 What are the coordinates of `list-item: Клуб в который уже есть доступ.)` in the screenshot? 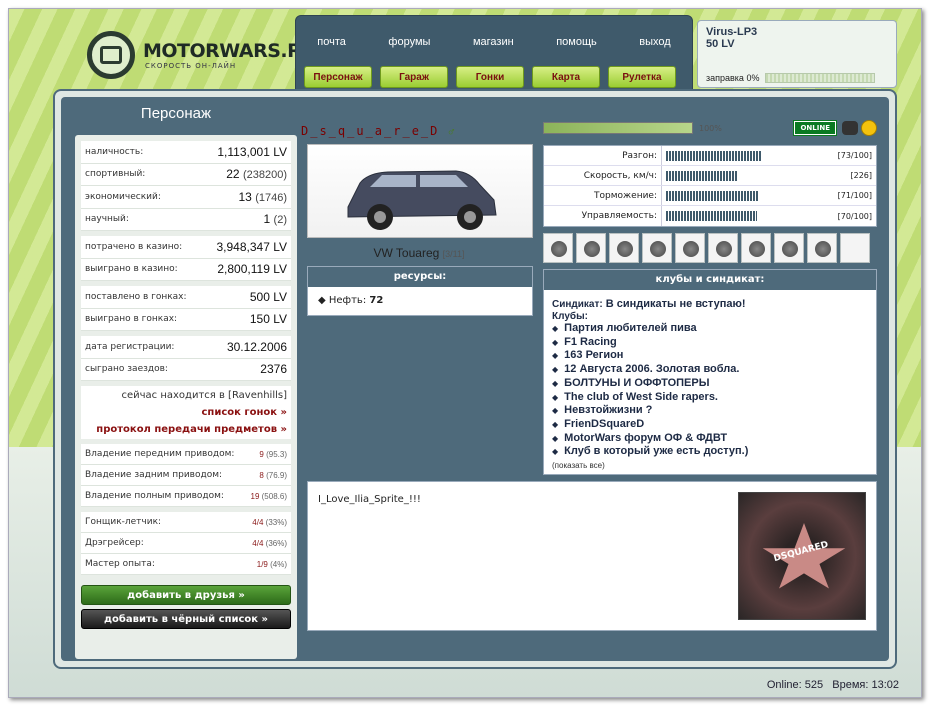 It's located at (710, 452).